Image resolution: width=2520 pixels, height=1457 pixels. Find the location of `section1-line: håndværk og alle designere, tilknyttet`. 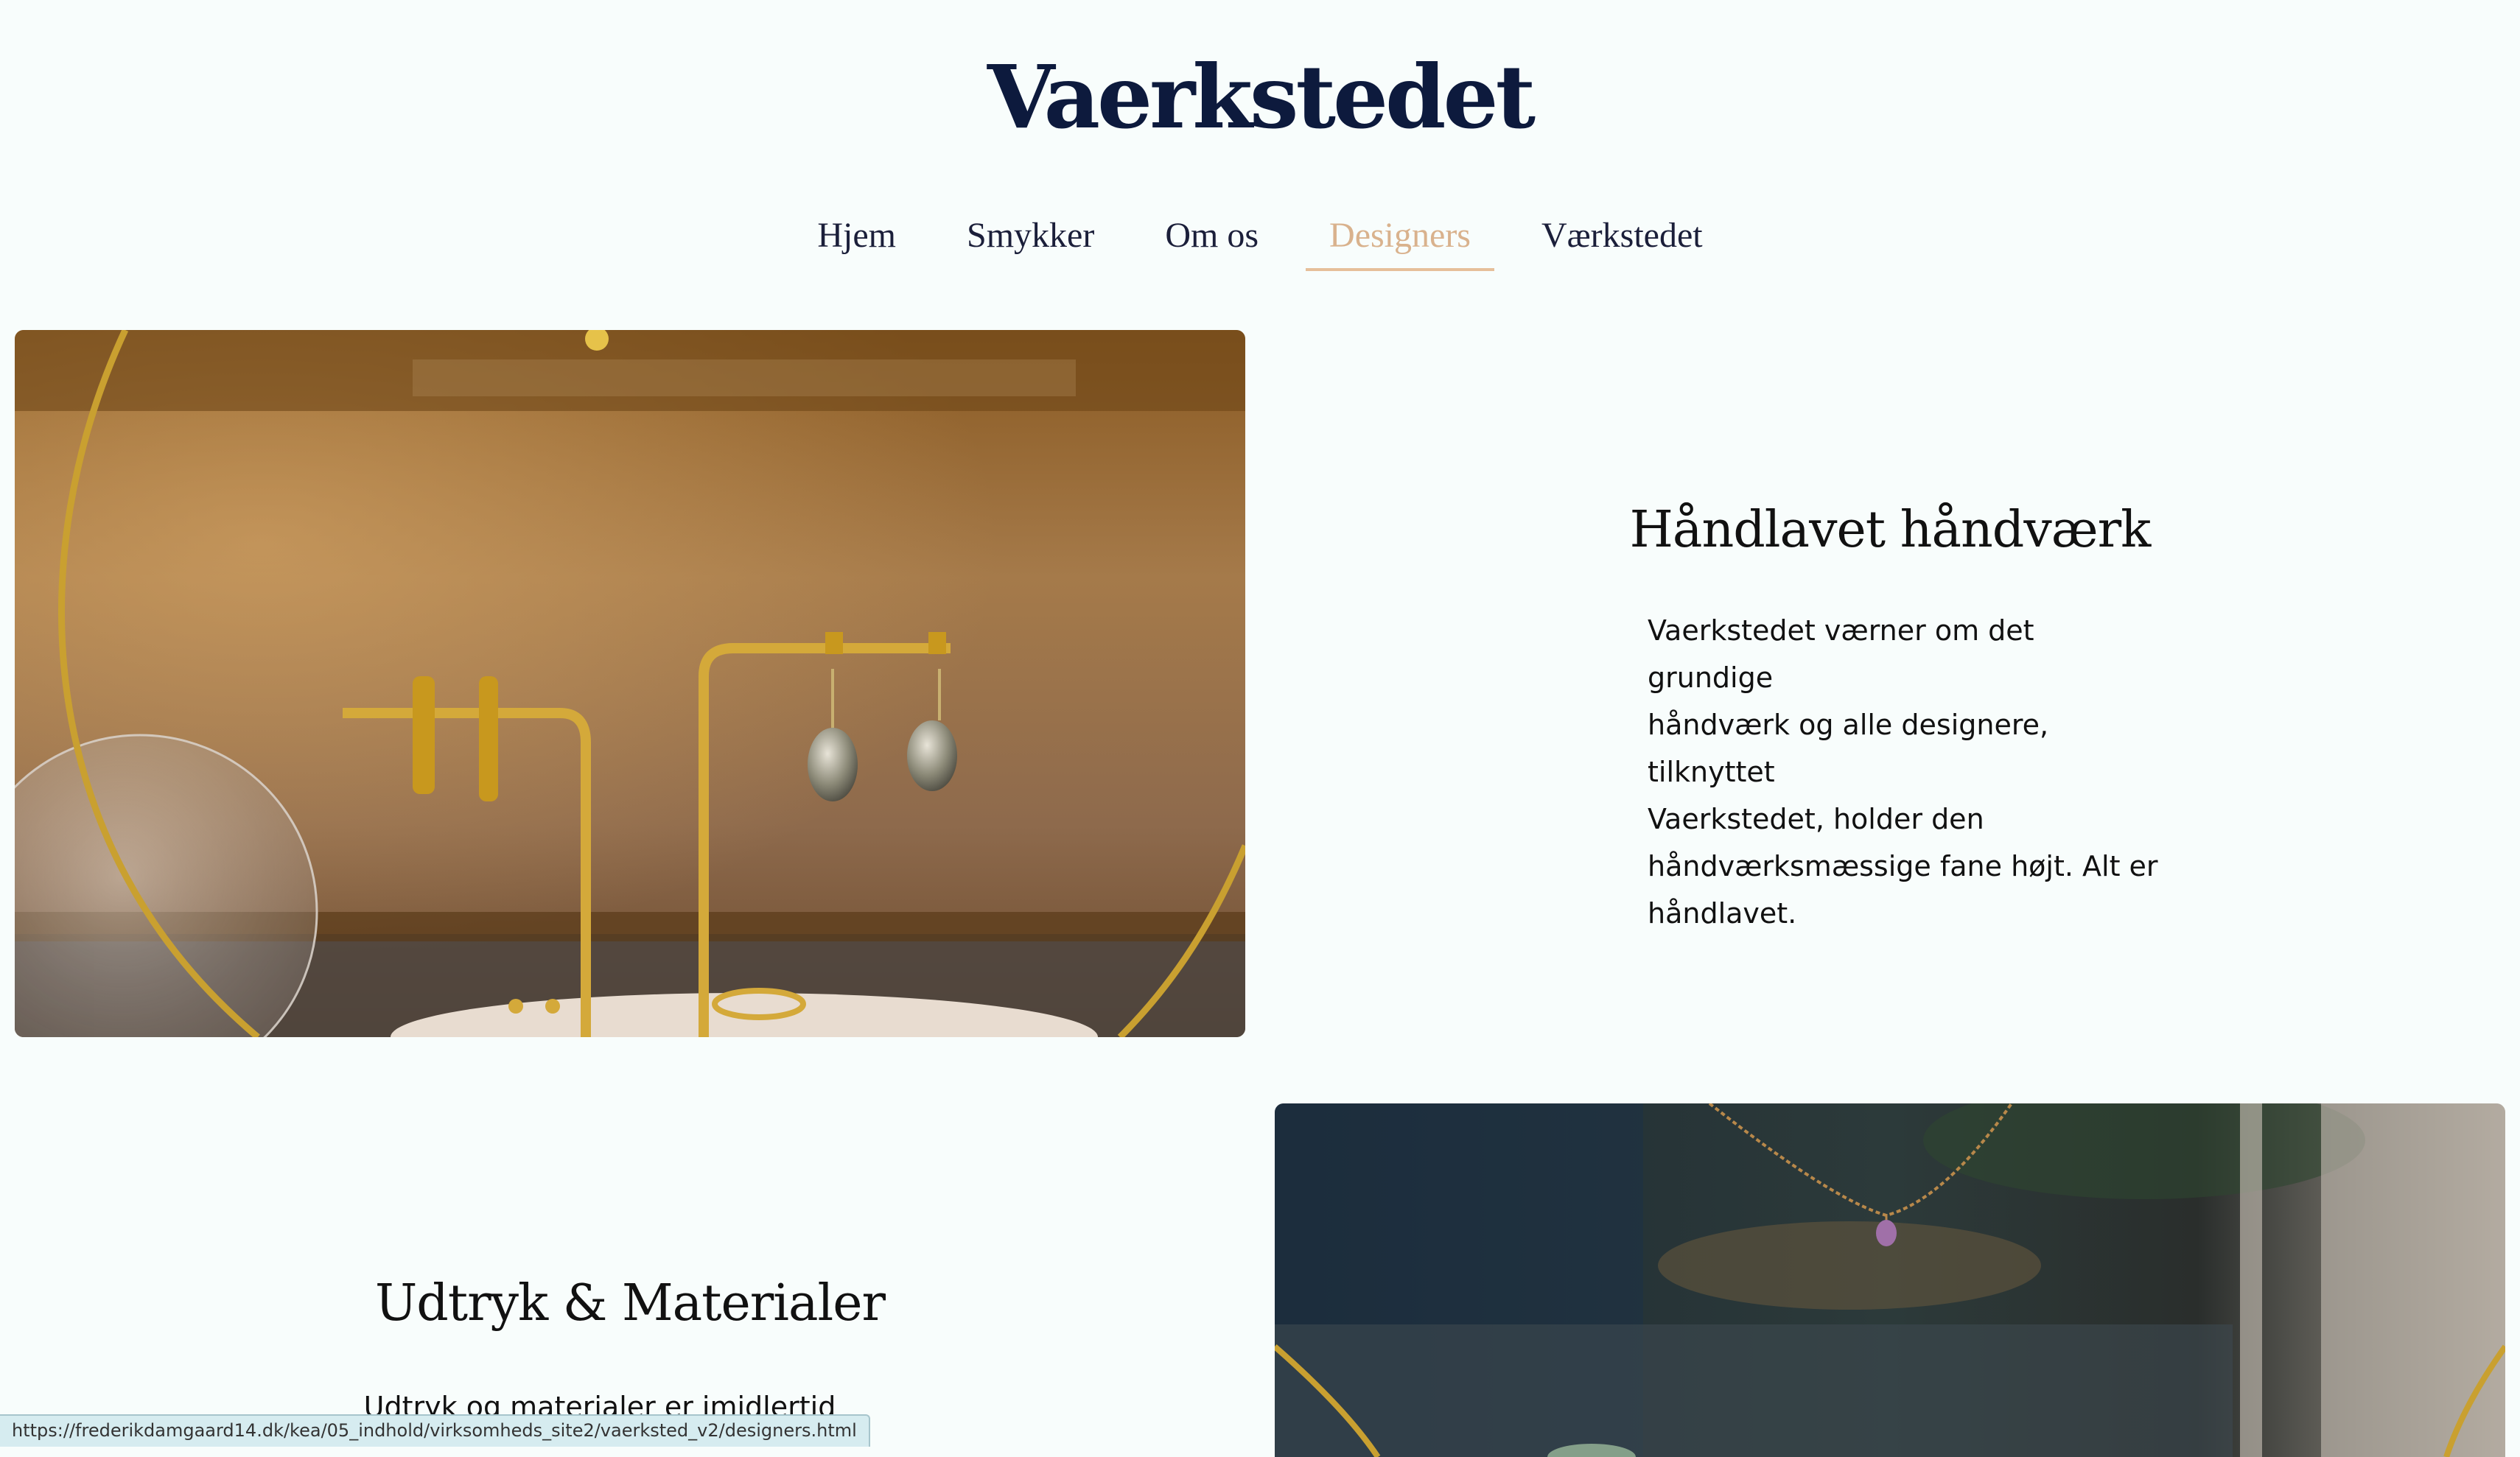

section1-line: håndværk og alle designere, tilknyttet is located at coordinates (1848, 748).